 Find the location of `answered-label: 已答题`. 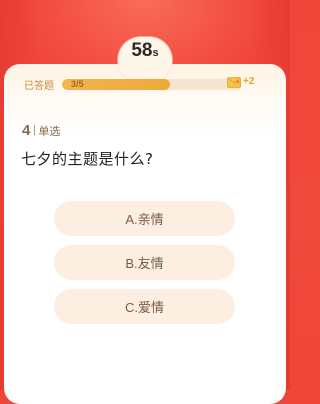

answered-label: 已答题 is located at coordinates (39, 86).